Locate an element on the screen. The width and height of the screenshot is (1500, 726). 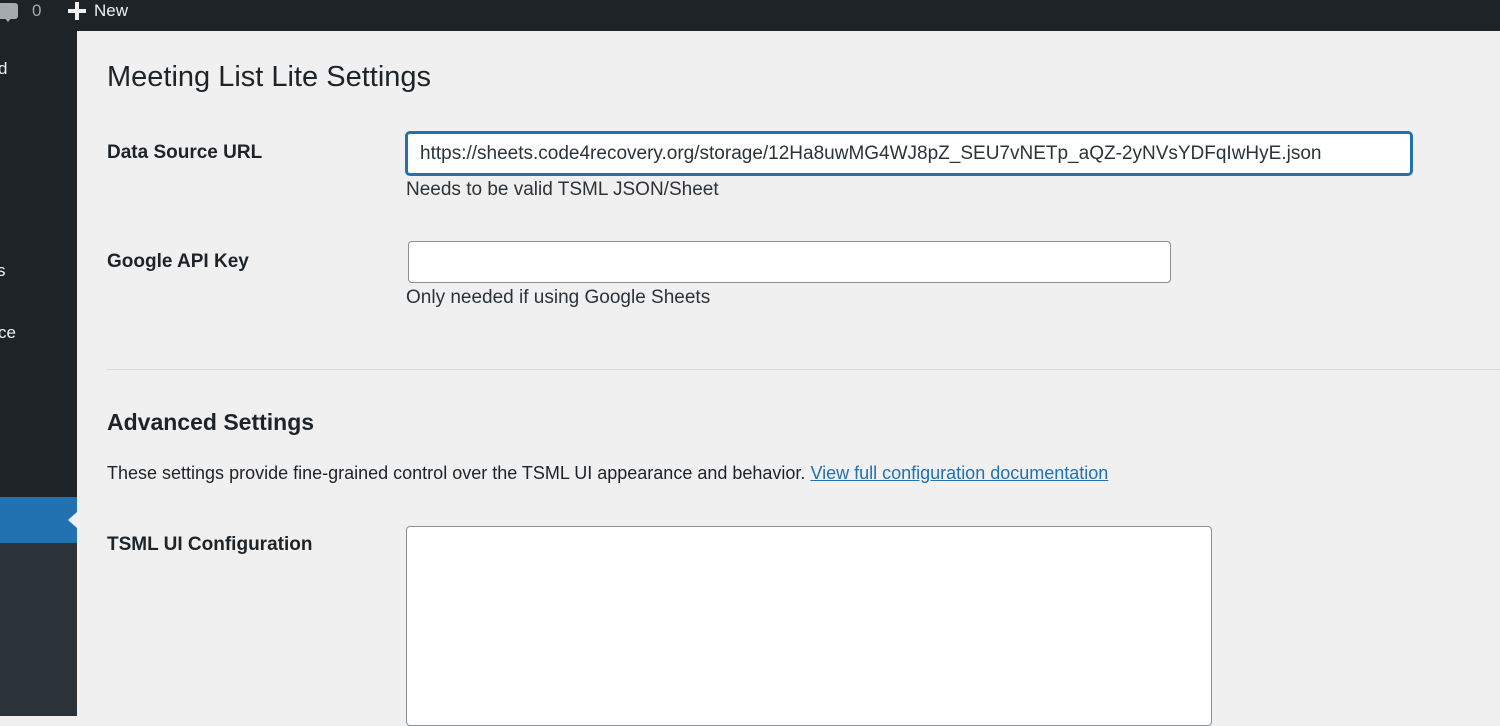
tsml-ui-config-textarea is located at coordinates (809, 626).